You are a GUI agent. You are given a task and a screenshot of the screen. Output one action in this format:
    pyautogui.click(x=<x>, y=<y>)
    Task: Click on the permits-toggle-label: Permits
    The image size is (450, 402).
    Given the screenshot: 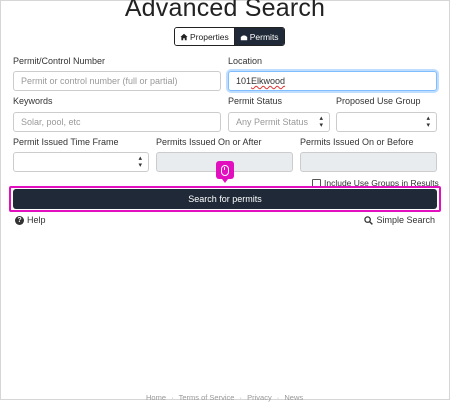 What is the action you would take?
    pyautogui.click(x=264, y=36)
    